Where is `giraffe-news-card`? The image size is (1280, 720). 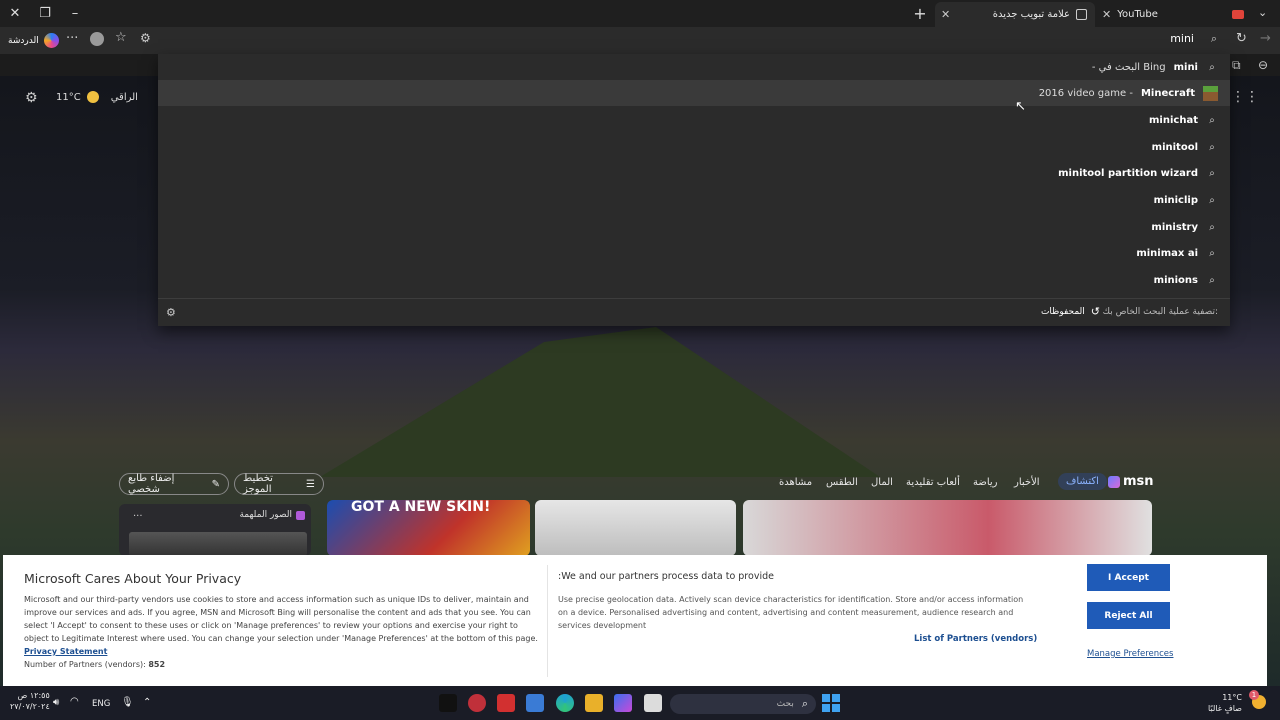
giraffe-news-card is located at coordinates (635, 528).